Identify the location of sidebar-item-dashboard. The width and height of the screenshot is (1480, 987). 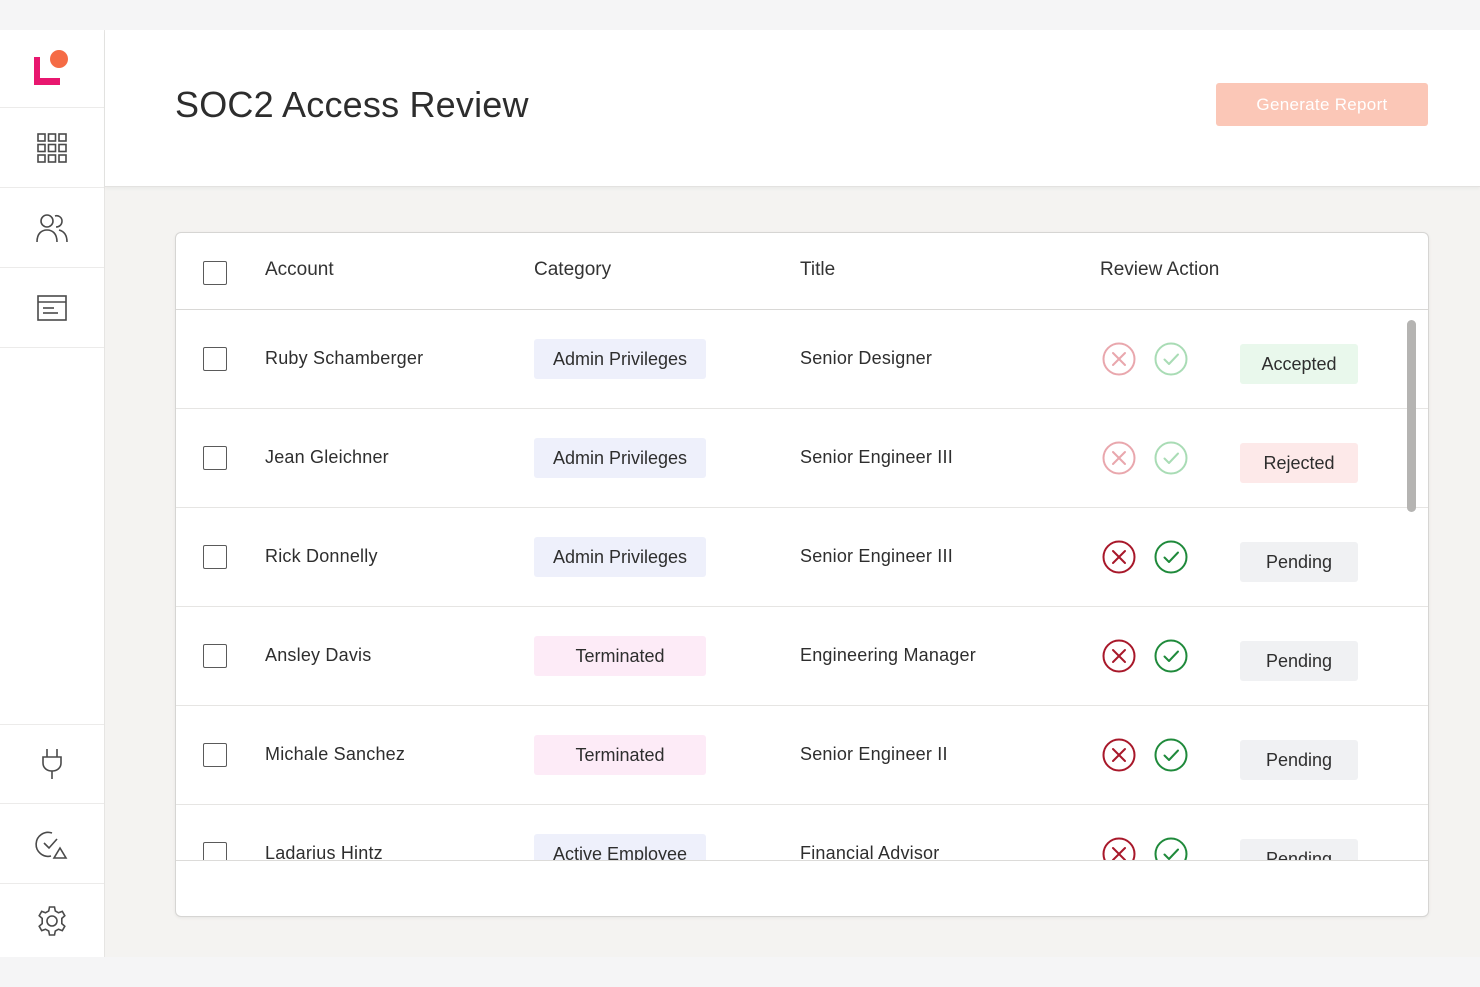
(52, 148).